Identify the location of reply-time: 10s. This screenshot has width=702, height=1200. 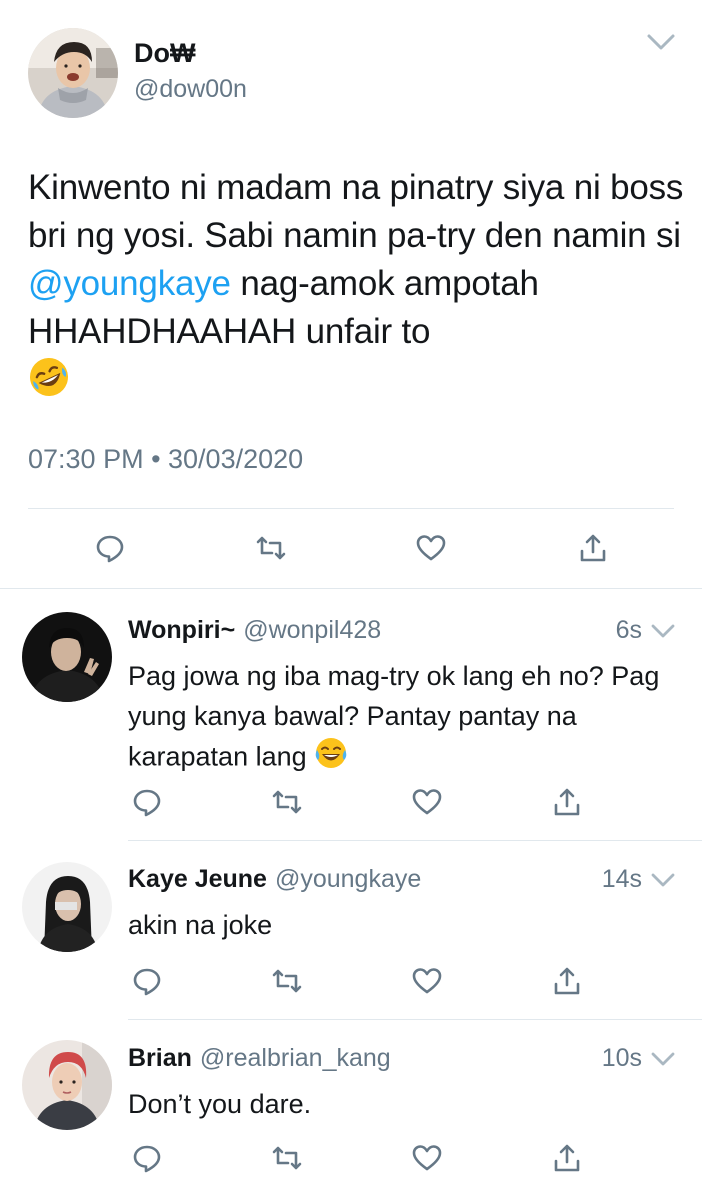
(622, 1058).